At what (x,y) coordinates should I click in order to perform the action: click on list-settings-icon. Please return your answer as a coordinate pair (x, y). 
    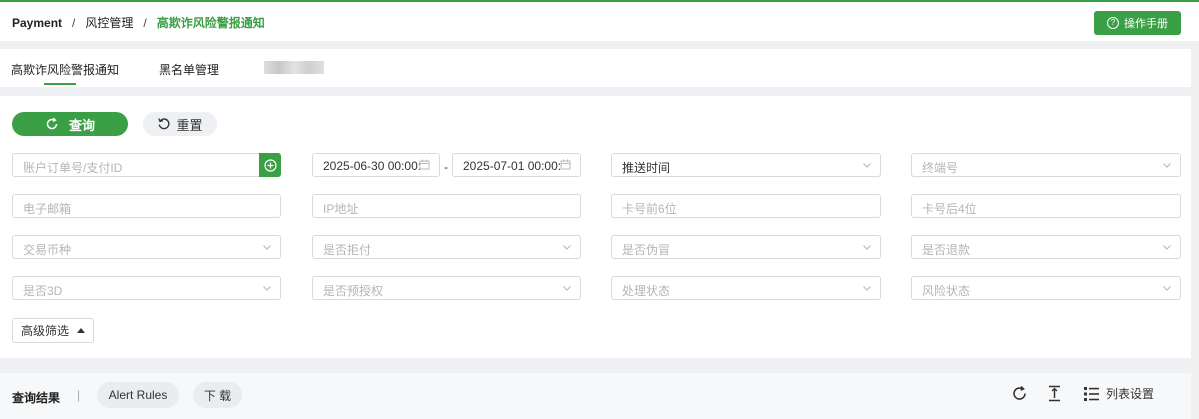
    Looking at the image, I should click on (1091, 393).